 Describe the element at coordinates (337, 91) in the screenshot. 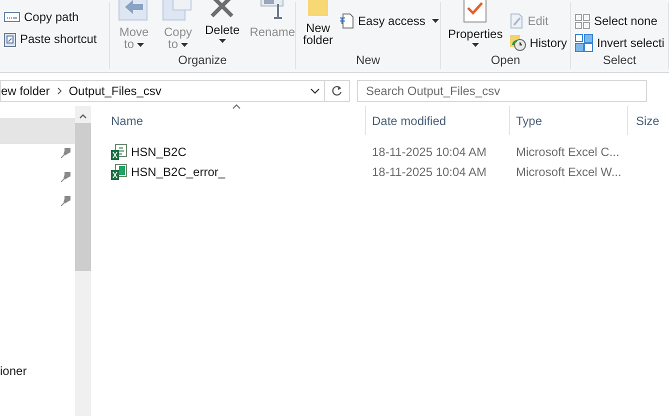

I see `refresh-icon` at that location.